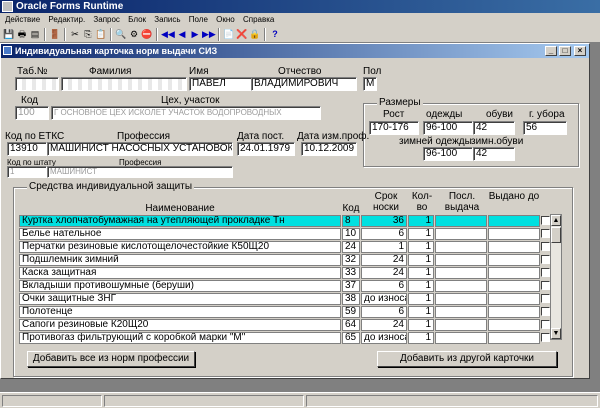 The width and height of the screenshot is (600, 408). What do you see at coordinates (448, 128) in the screenshot?
I see `clothes-field: 96-100` at bounding box center [448, 128].